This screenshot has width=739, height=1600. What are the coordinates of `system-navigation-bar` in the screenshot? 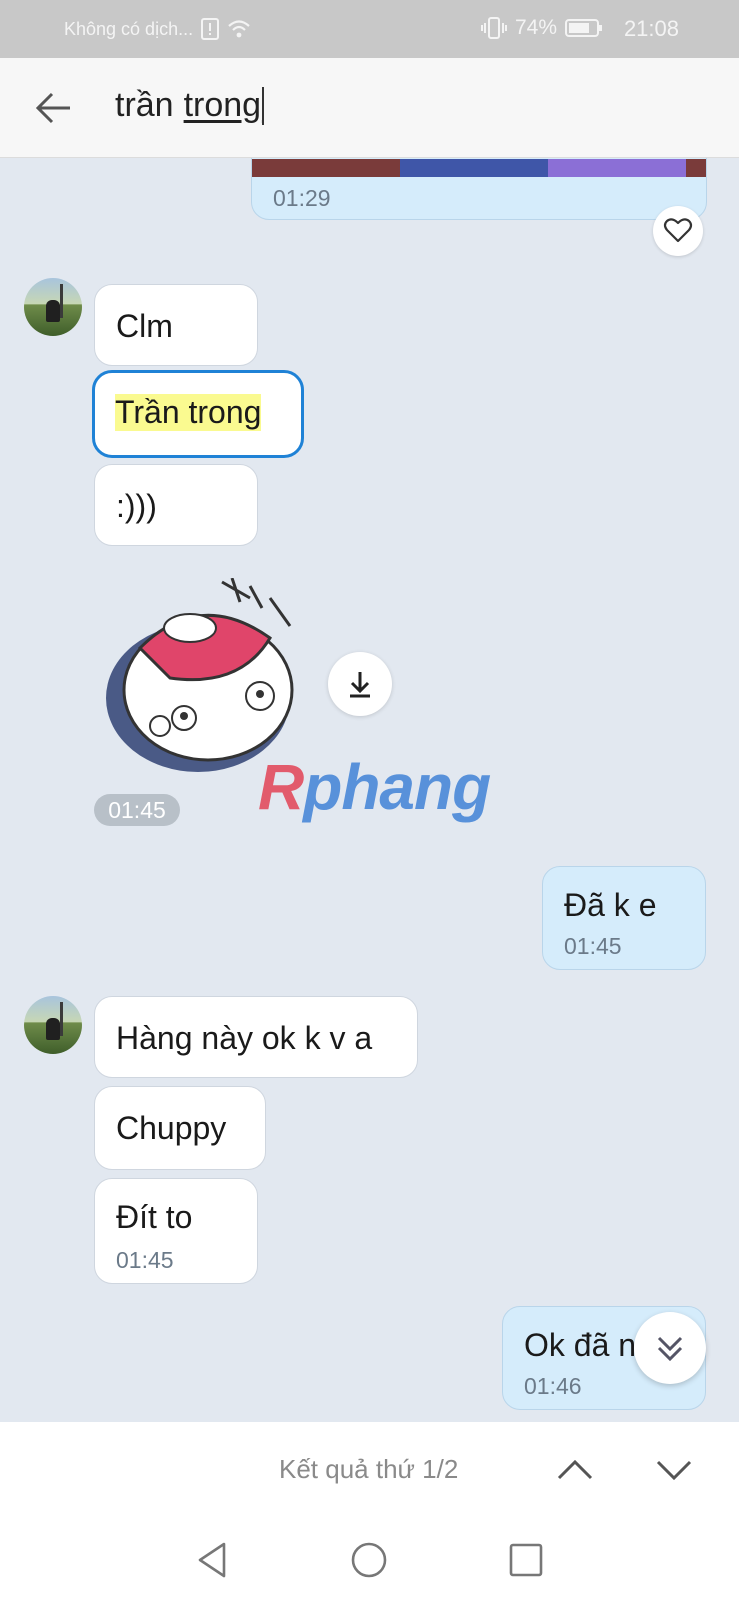 It's located at (369, 1559).